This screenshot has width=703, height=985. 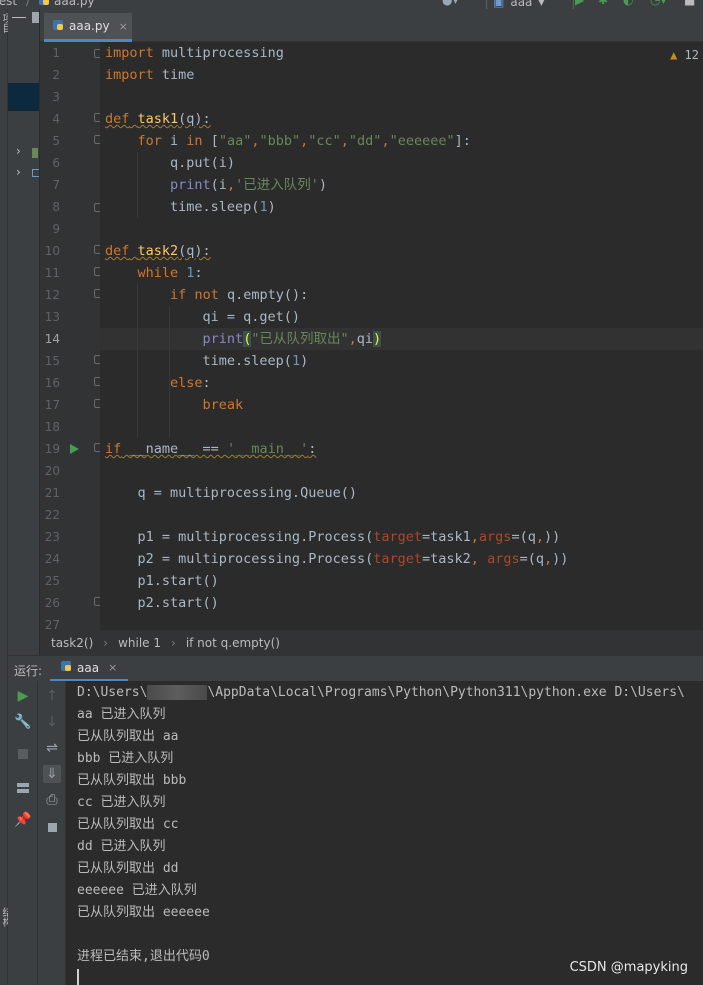 What do you see at coordinates (56, 119) in the screenshot?
I see `line-number: 4` at bounding box center [56, 119].